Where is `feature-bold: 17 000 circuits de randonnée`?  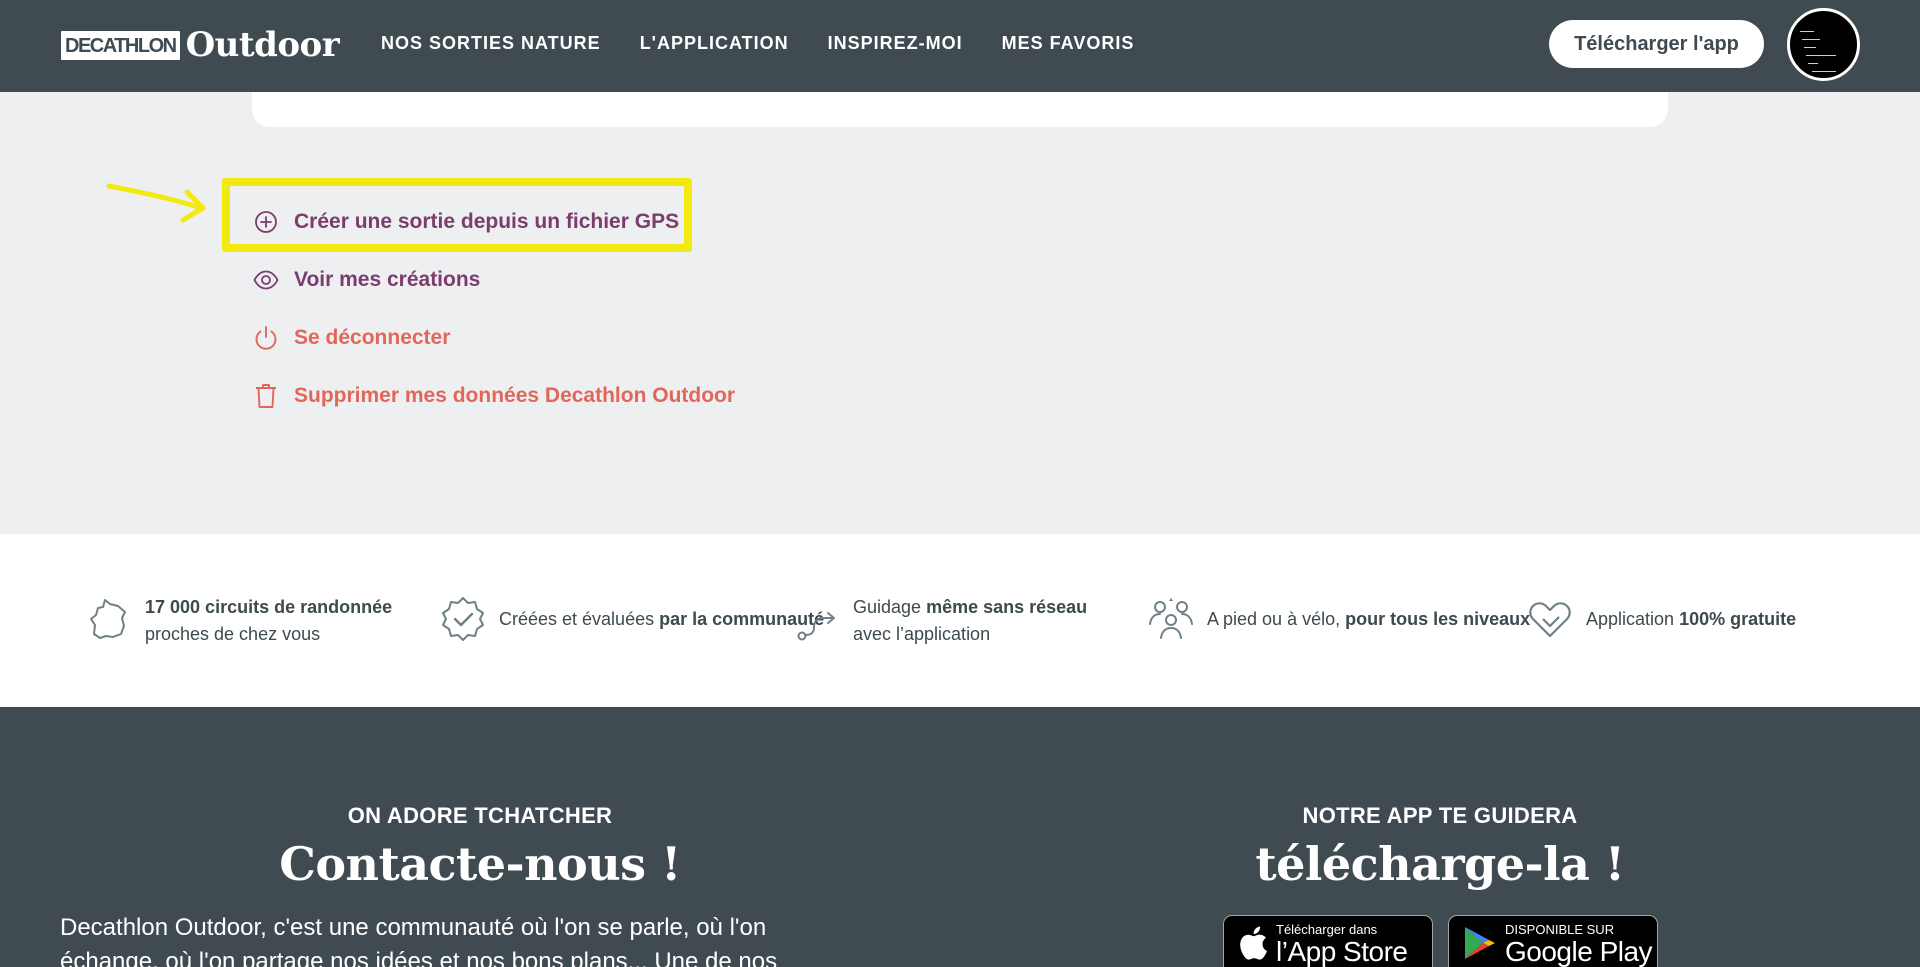 feature-bold: 17 000 circuits de randonnée is located at coordinates (269, 607).